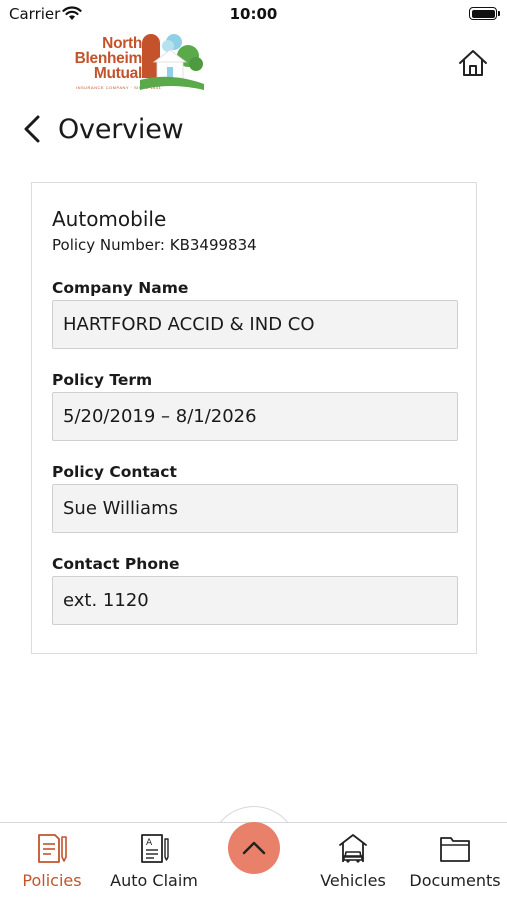 This screenshot has width=507, height=900. I want to click on contact-phone-label: Contact Phone, so click(116, 564).